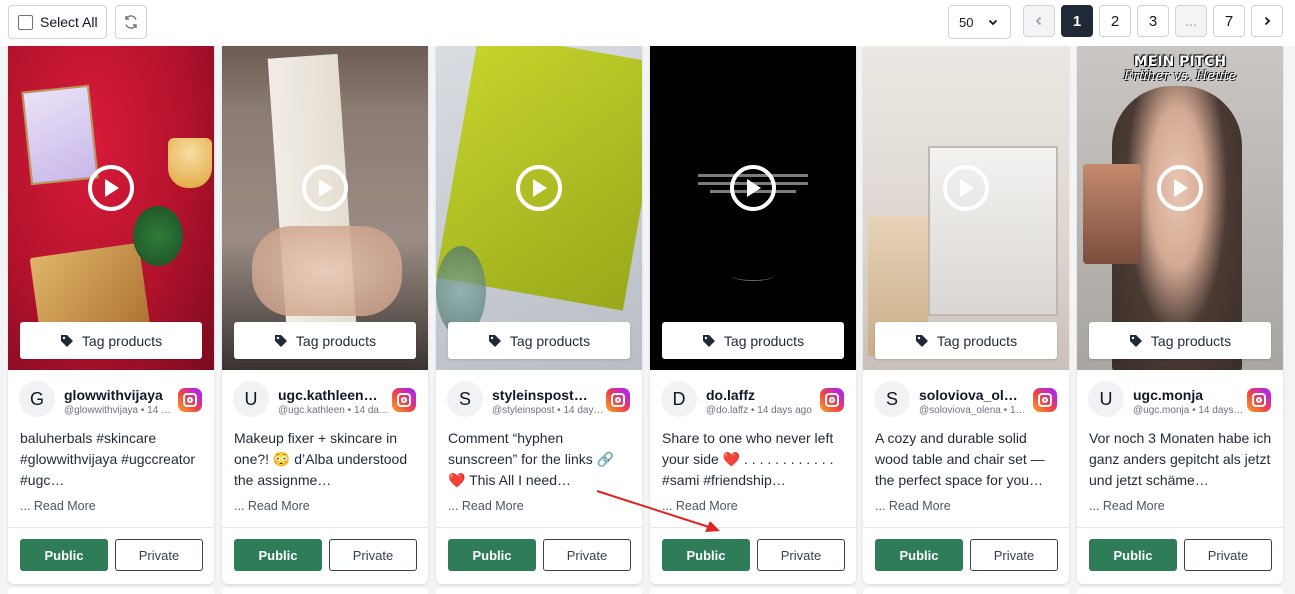  Describe the element at coordinates (25, 22) in the screenshot. I see `checkbox-icon` at that location.